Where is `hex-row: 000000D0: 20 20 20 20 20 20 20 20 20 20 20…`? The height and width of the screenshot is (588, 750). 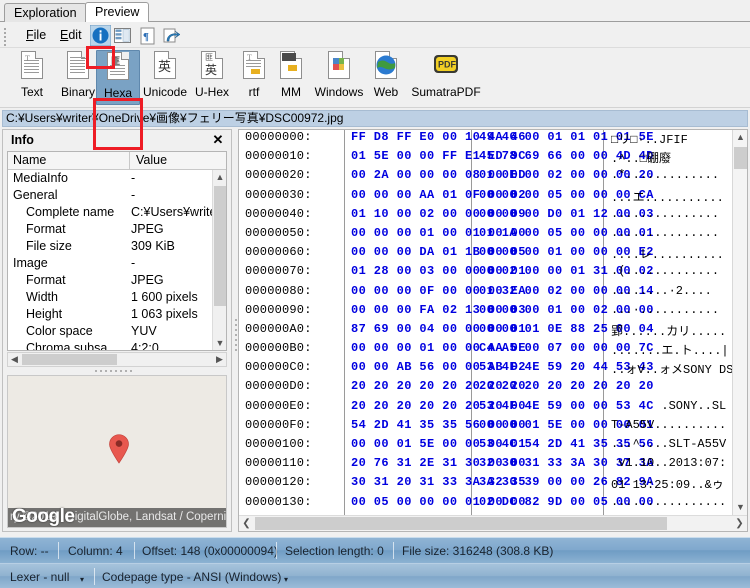 hex-row: 000000D0: 20 20 20 20 20 20 20 20 20 20 20… is located at coordinates (478, 388).